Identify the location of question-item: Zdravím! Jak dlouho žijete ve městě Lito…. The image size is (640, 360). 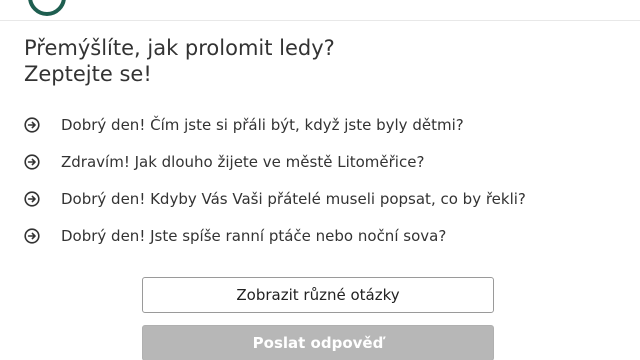
(275, 161).